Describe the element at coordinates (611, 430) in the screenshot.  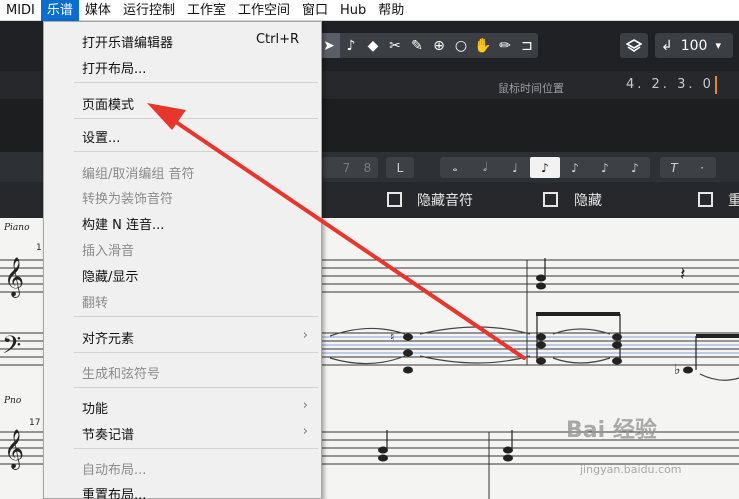
I see `watermark: Bai 经验` at that location.